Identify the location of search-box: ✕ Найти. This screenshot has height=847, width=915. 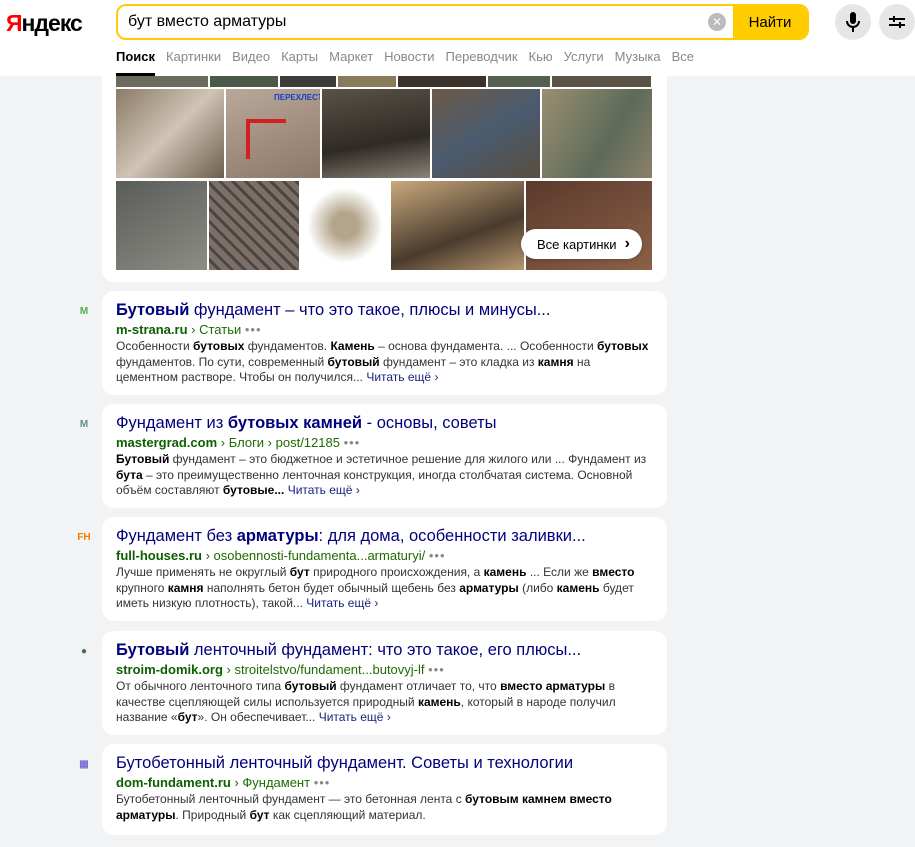
(462, 22).